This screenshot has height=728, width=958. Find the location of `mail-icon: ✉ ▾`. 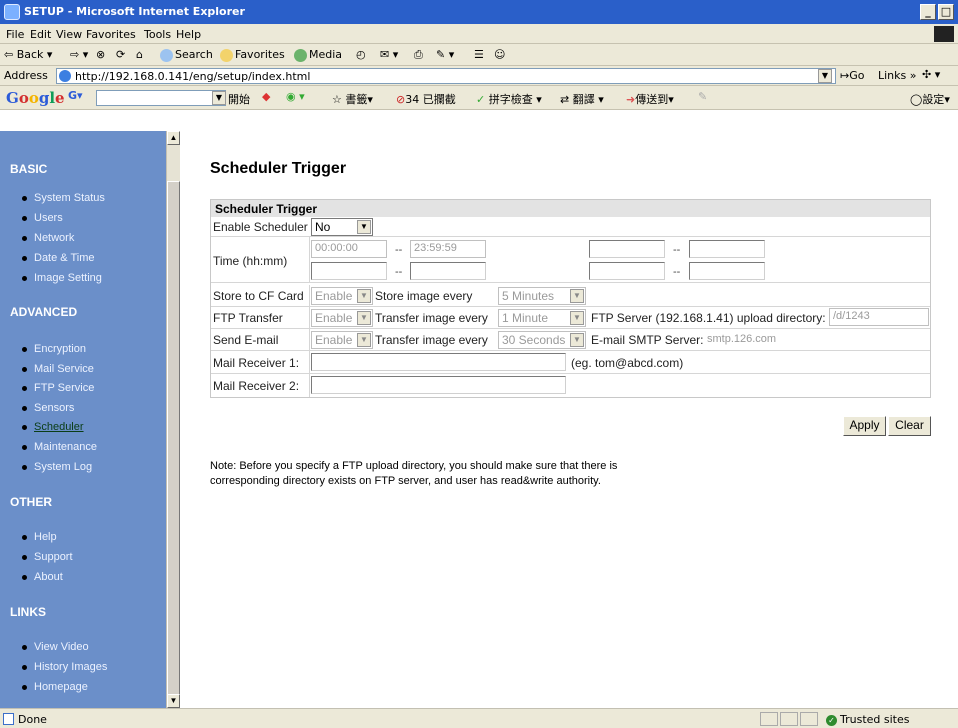

mail-icon: ✉ ▾ is located at coordinates (389, 54).